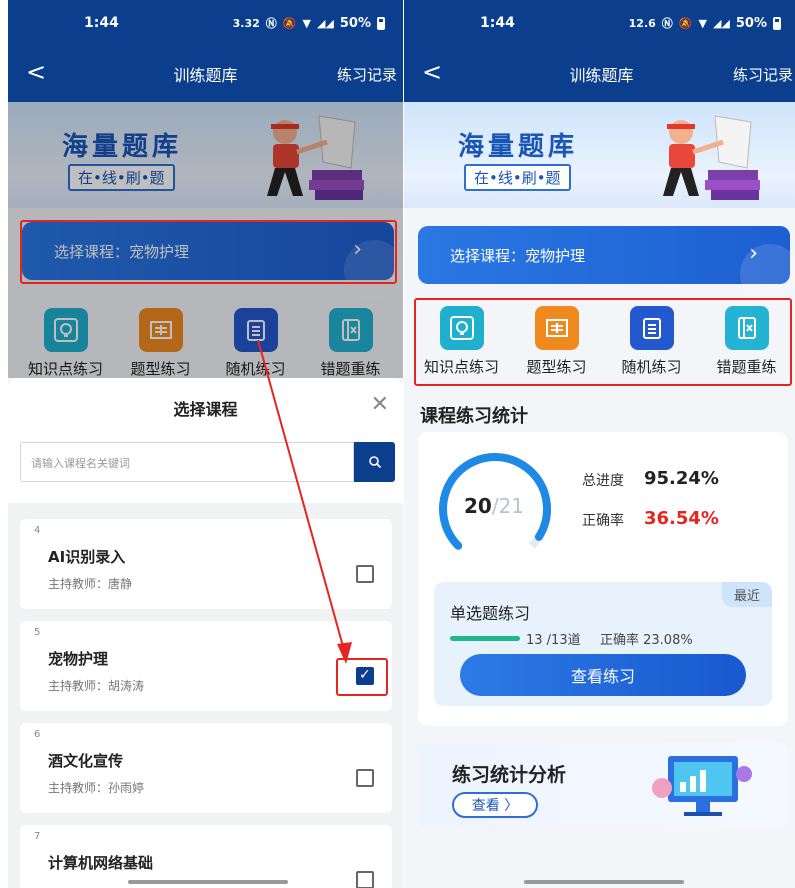 The image size is (795, 888). What do you see at coordinates (37, 632) in the screenshot?
I see `course-index: 5` at bounding box center [37, 632].